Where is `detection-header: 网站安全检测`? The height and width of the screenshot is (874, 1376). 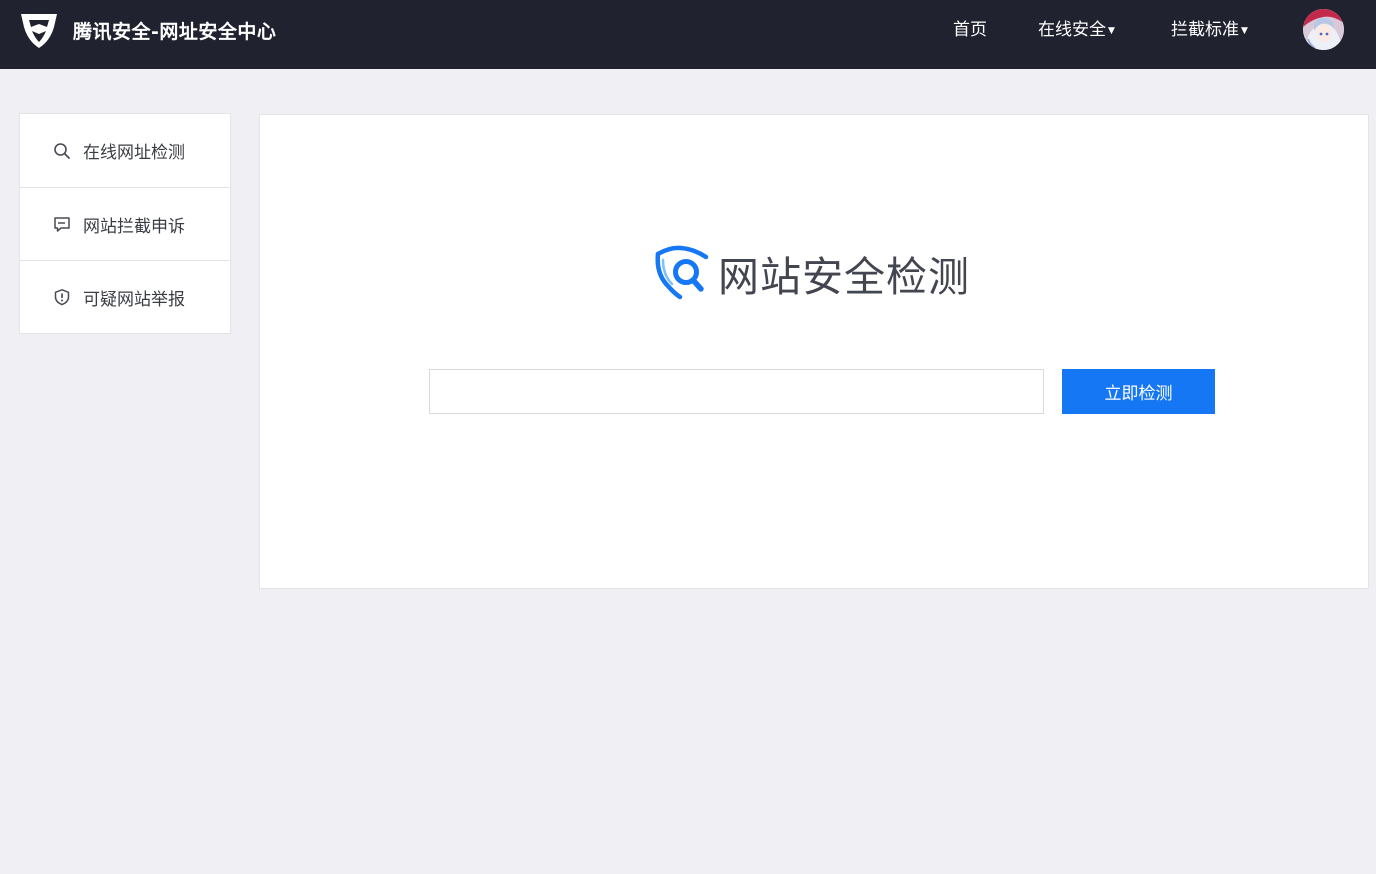
detection-header: 网站安全检测 is located at coordinates (811, 273).